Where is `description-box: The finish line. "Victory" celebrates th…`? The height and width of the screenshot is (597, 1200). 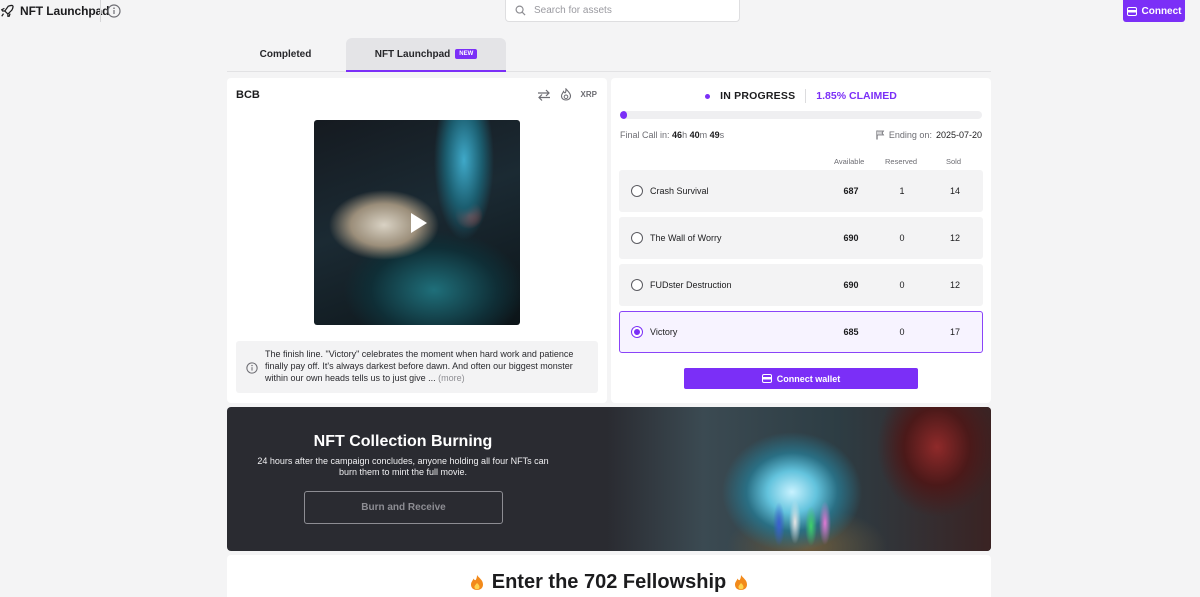
description-box: The finish line. "Victory" celebrates th… is located at coordinates (417, 367).